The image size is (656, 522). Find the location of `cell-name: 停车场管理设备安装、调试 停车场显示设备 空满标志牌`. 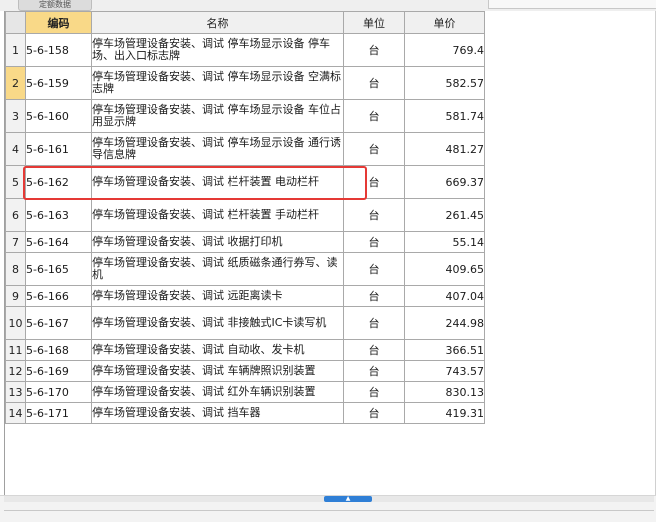

cell-name: 停车场管理设备安装、调试 停车场显示设备 空满标志牌 is located at coordinates (217, 83).